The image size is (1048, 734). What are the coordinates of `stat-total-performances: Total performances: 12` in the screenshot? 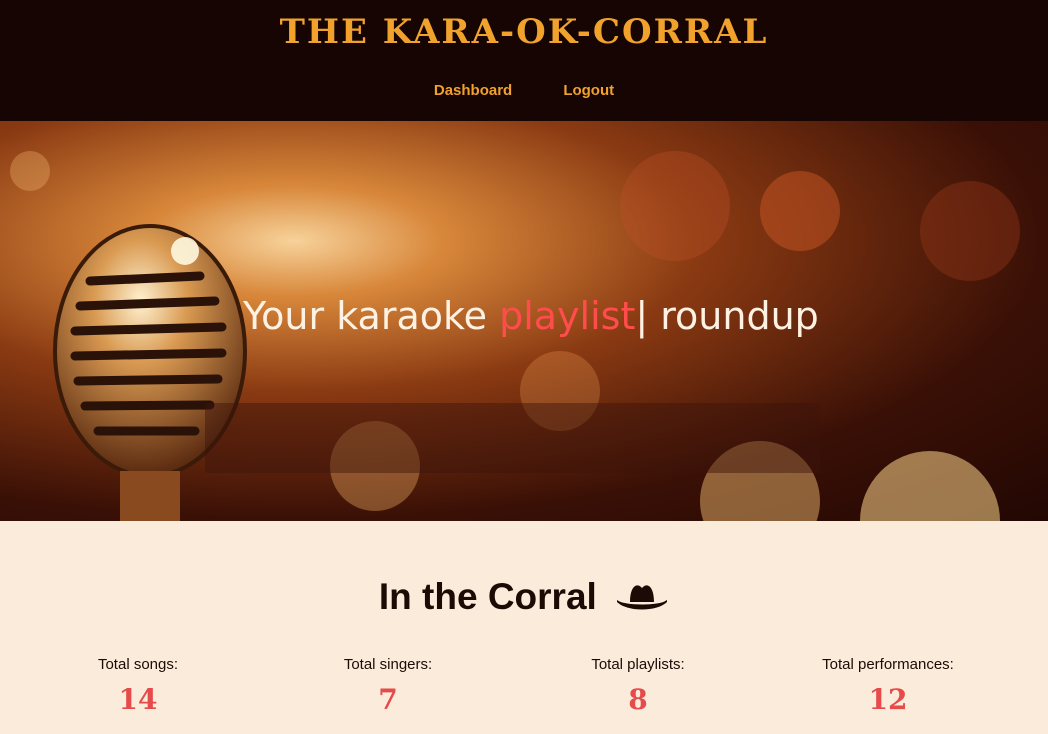 It's located at (888, 686).